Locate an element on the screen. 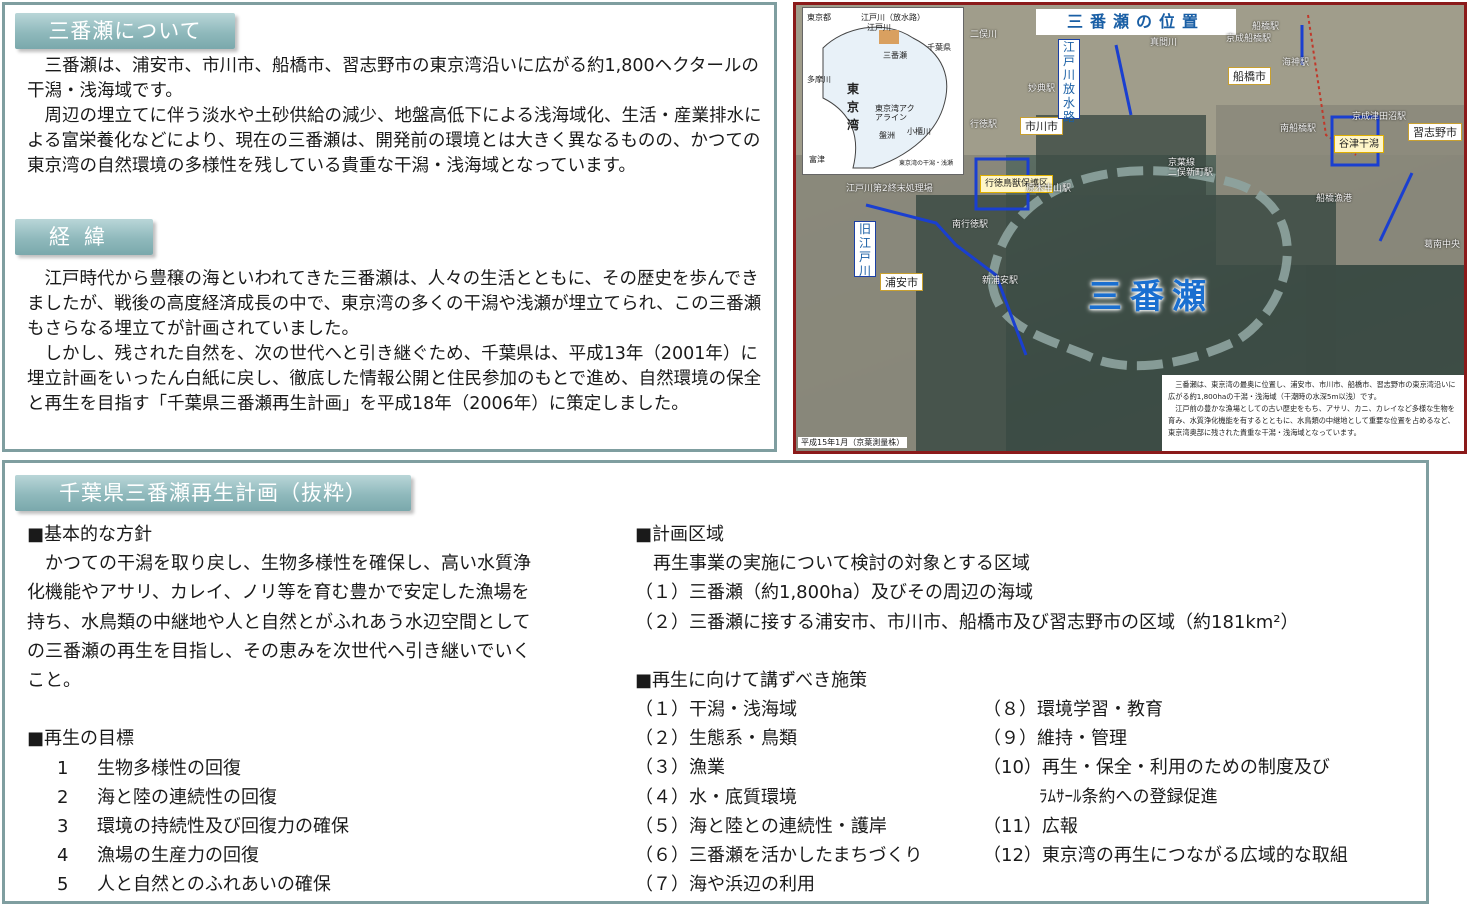  goal-item: 4 漁場の生産力の回復 is located at coordinates (322, 855).